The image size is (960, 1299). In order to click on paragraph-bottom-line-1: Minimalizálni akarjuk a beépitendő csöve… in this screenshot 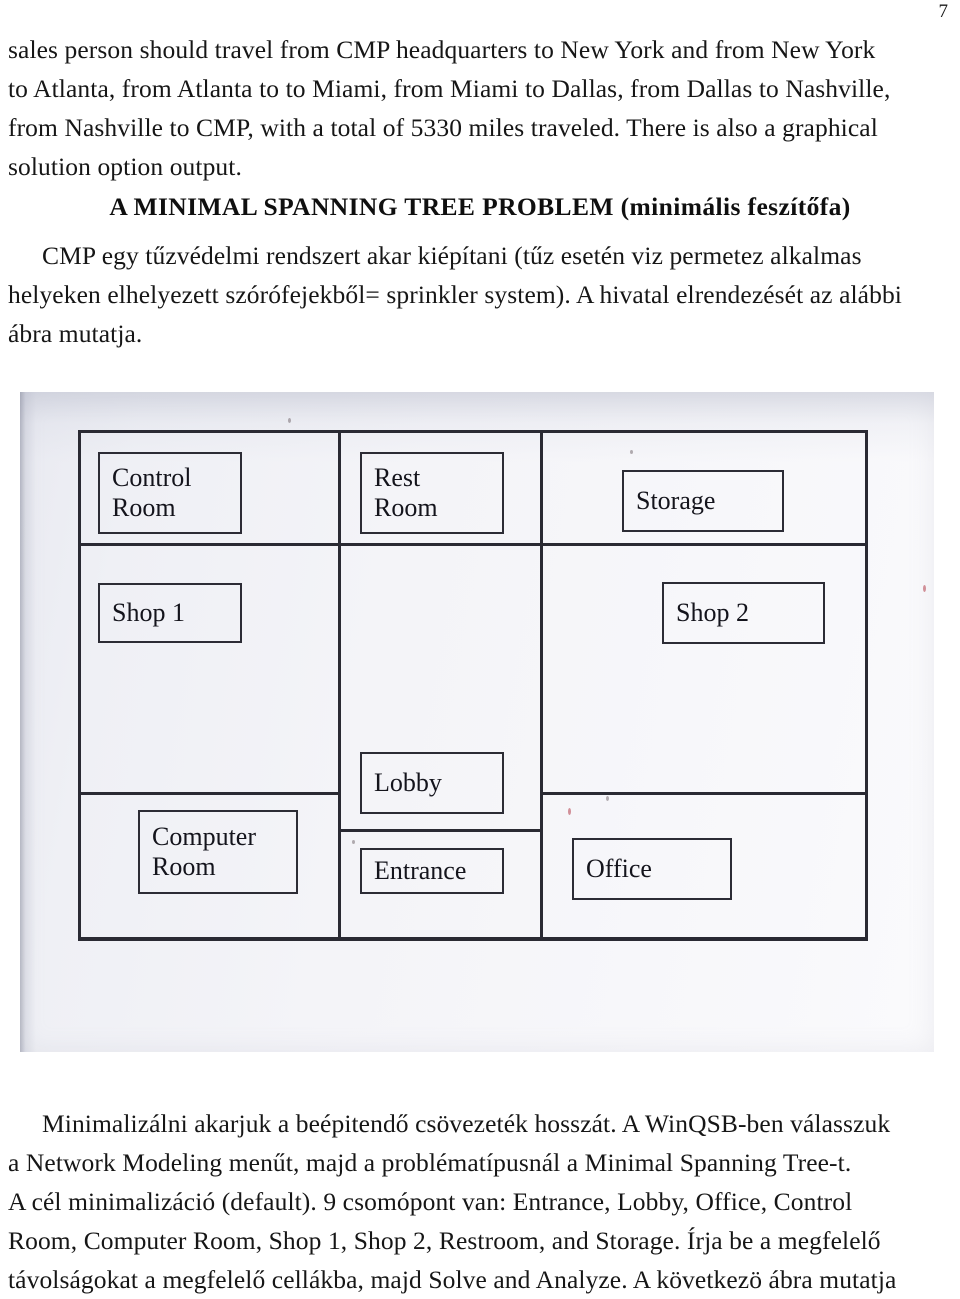, I will do `click(480, 1123)`.